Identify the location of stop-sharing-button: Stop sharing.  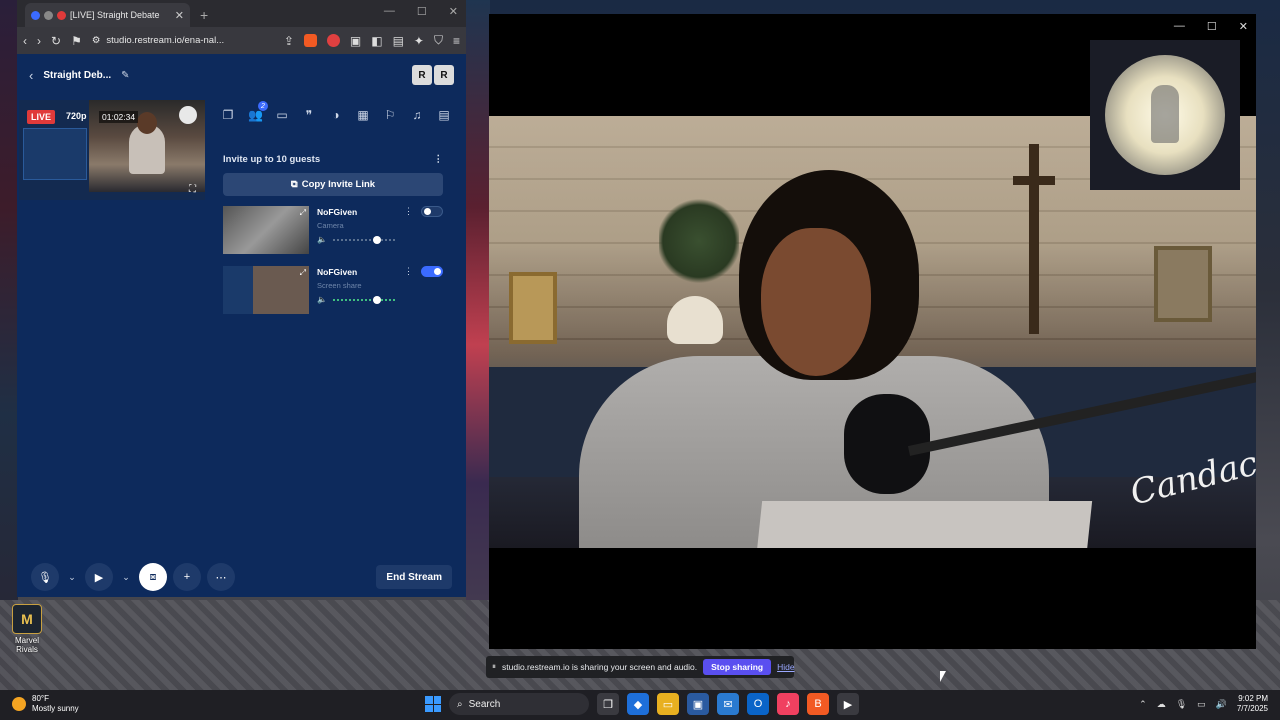
(737, 667).